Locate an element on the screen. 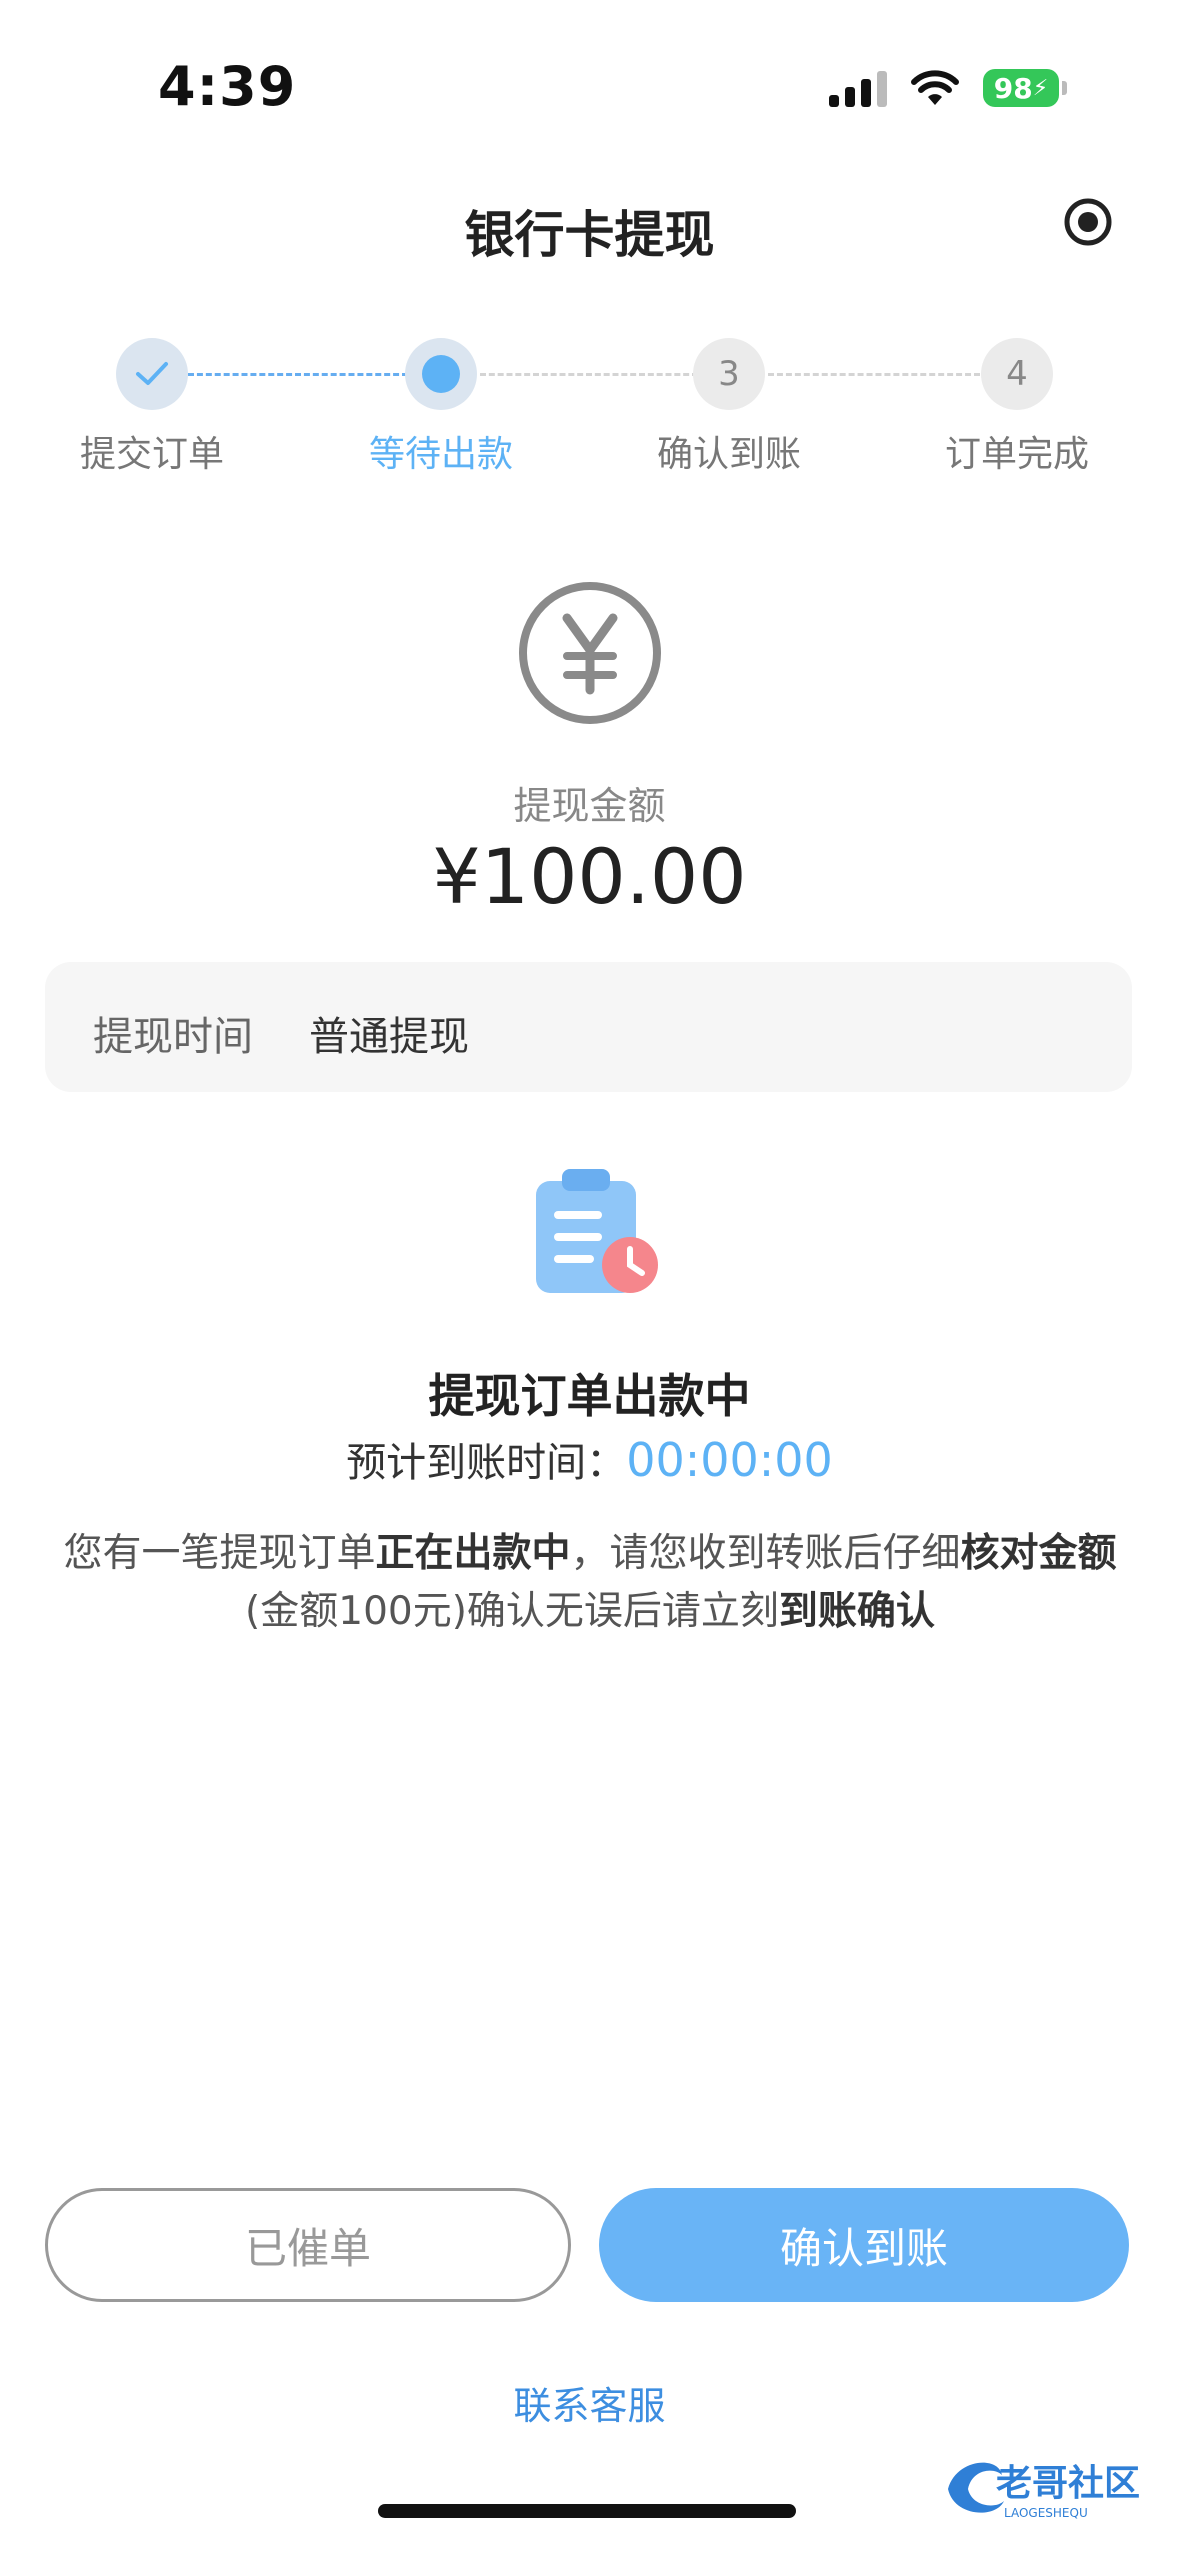 The image size is (1179, 2556). eta-line: 预计到账时间：00:00:00 is located at coordinates (589, 1459).